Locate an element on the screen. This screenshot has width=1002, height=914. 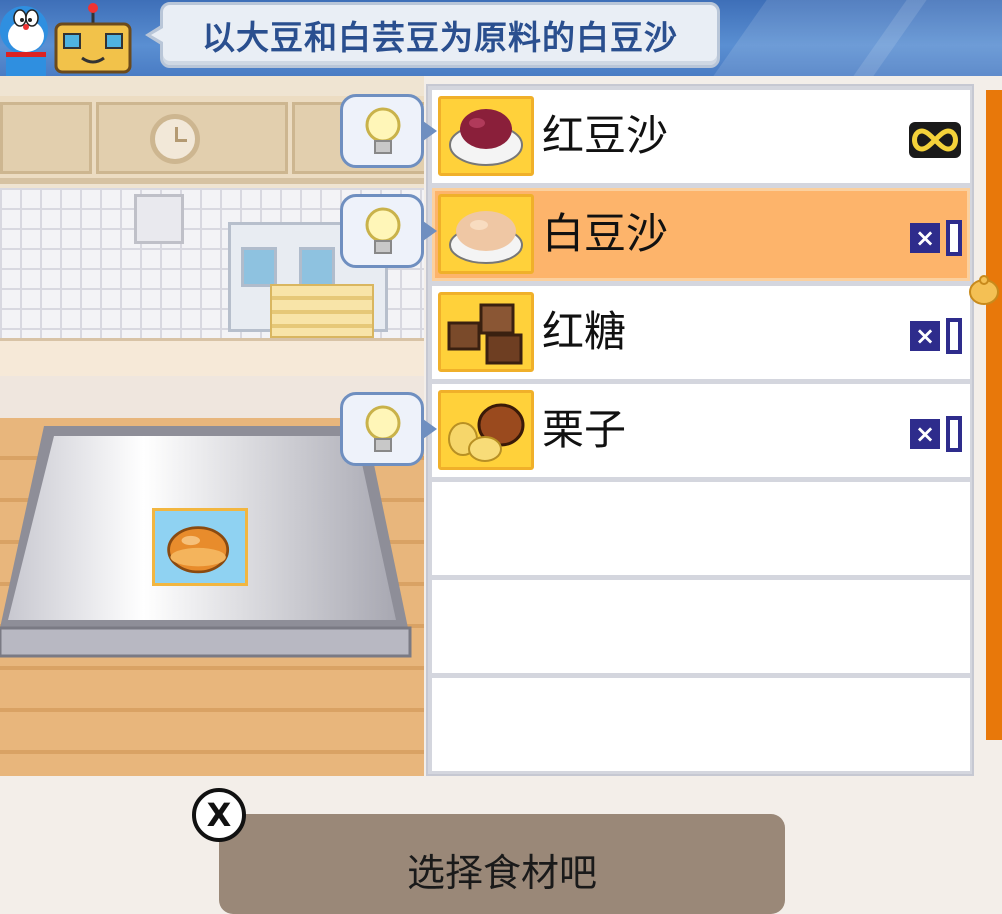
instruction-panel: 选择食材吧 is located at coordinates (502, 864).